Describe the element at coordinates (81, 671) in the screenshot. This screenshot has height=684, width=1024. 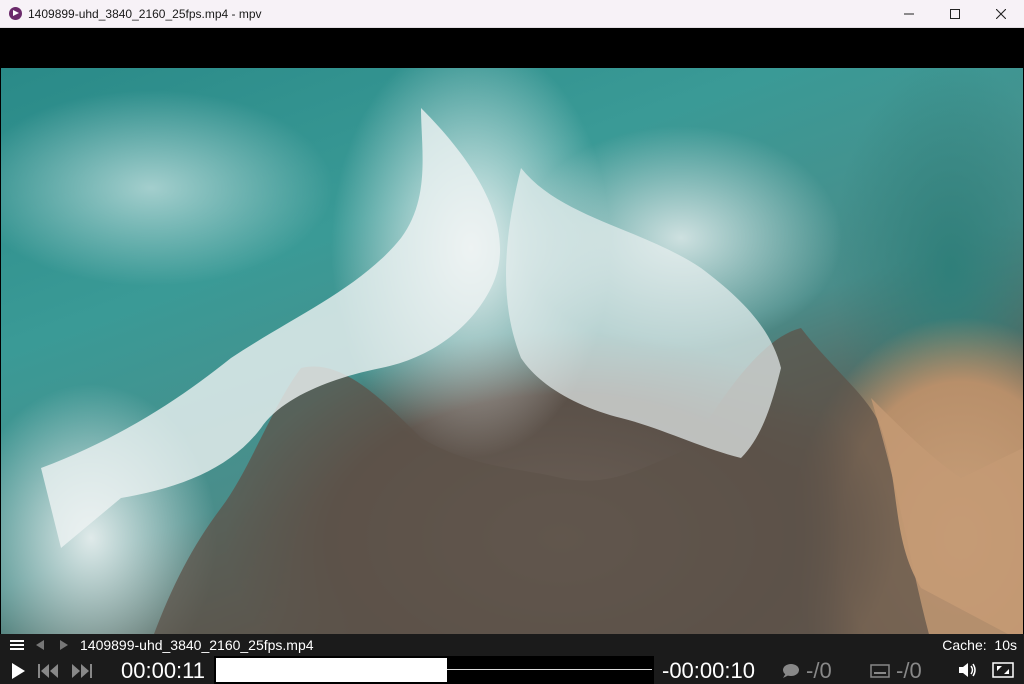
I see `skip-forward-icon` at that location.